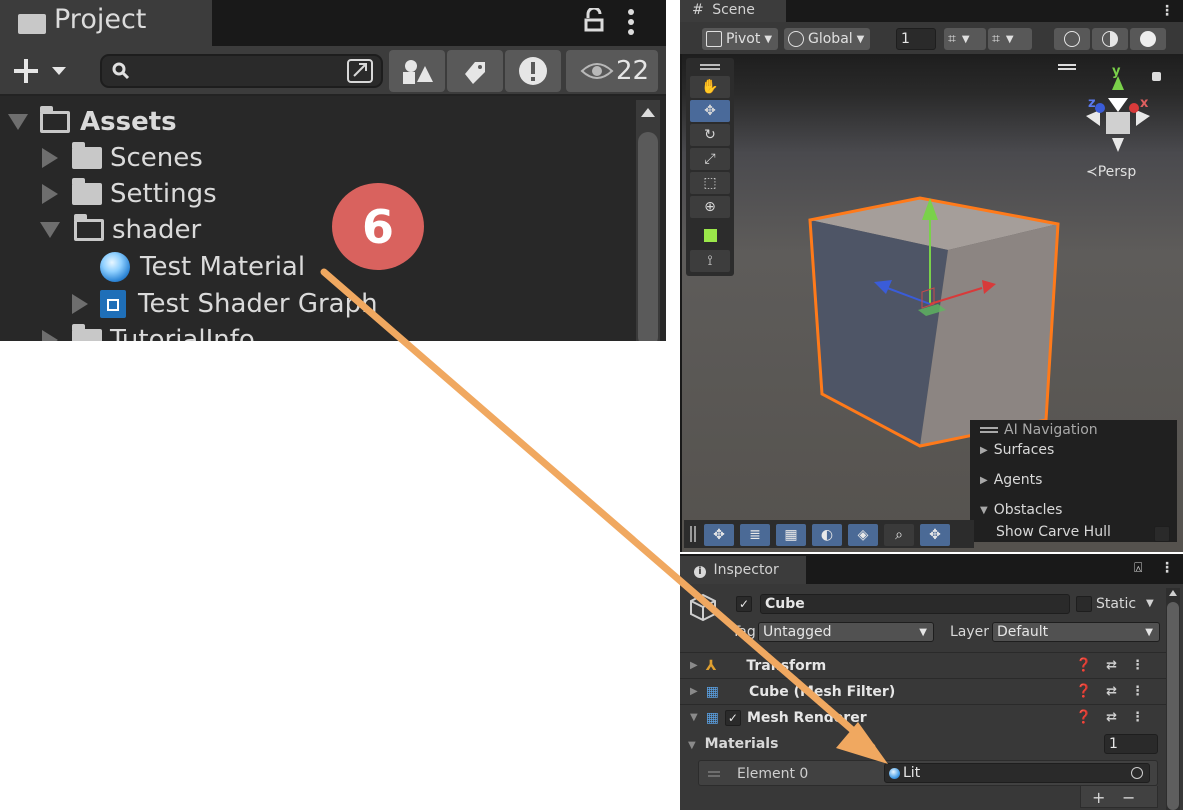 The width and height of the screenshot is (1183, 810). What do you see at coordinates (714, 772) in the screenshot?
I see `reorder-handle-icon` at bounding box center [714, 772].